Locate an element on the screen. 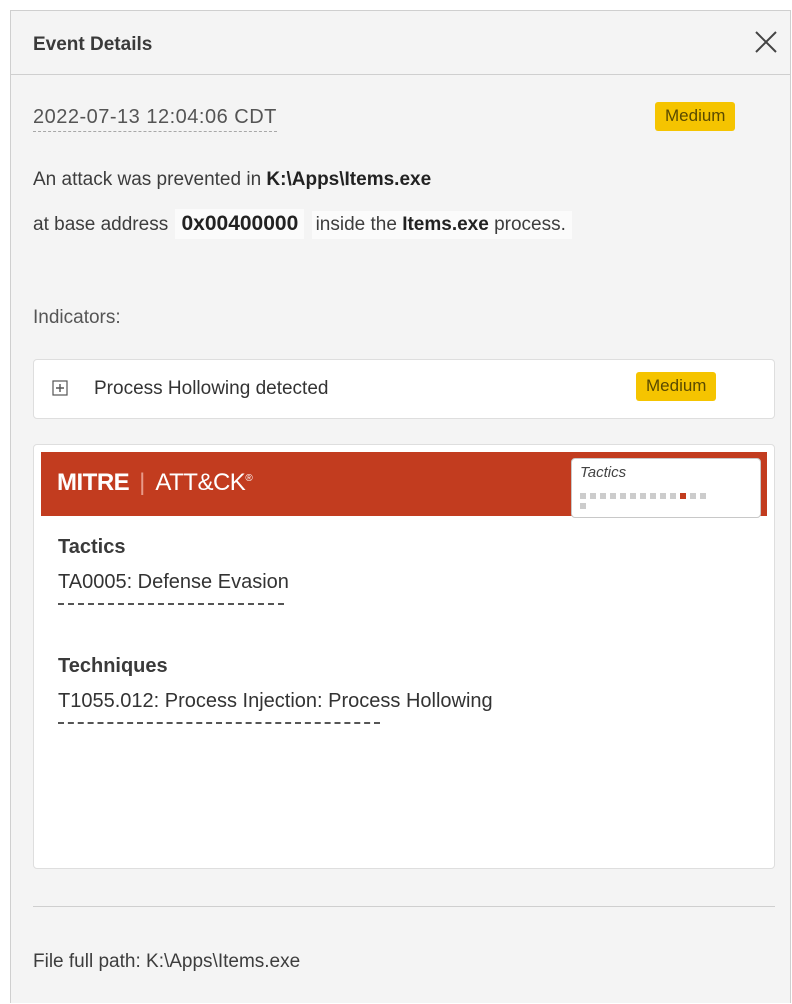 The height and width of the screenshot is (1004, 792). file-path-value: K:\Apps\Items.exe is located at coordinates (223, 961).